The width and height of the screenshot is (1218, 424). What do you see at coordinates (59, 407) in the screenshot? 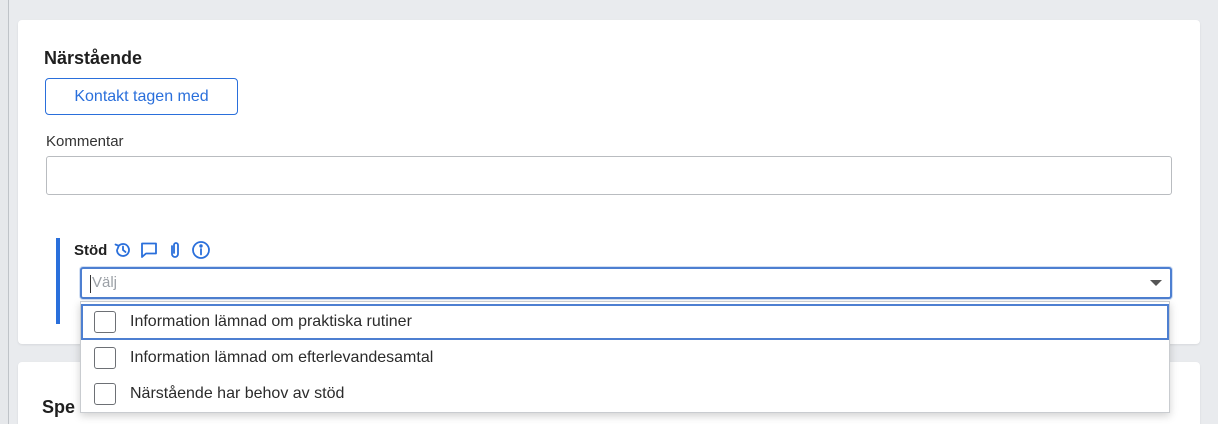
I see `next-section-title: Spe` at bounding box center [59, 407].